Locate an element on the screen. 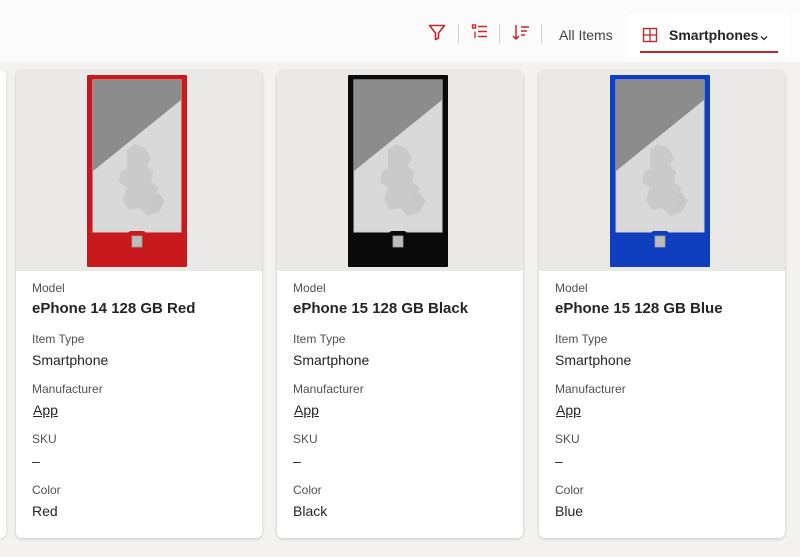 The image size is (800, 557). sort-icon is located at coordinates (521, 32).